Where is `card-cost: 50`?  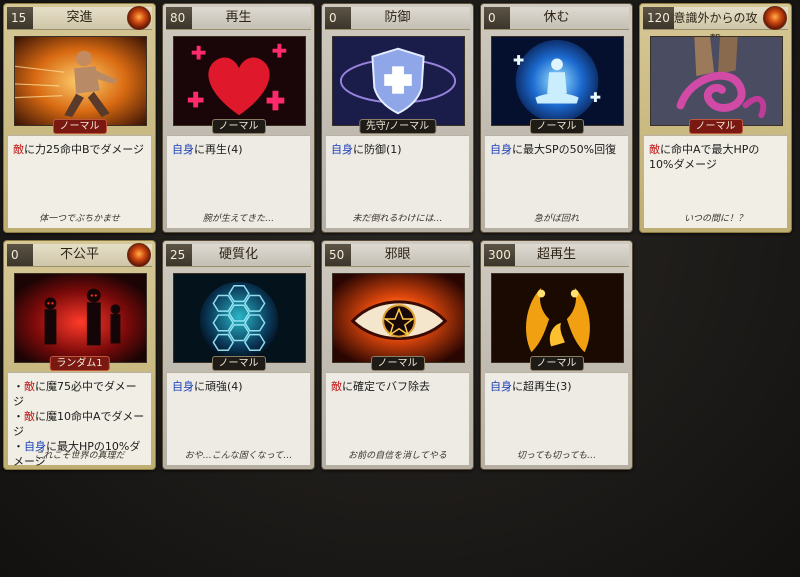 card-cost: 50 is located at coordinates (338, 255).